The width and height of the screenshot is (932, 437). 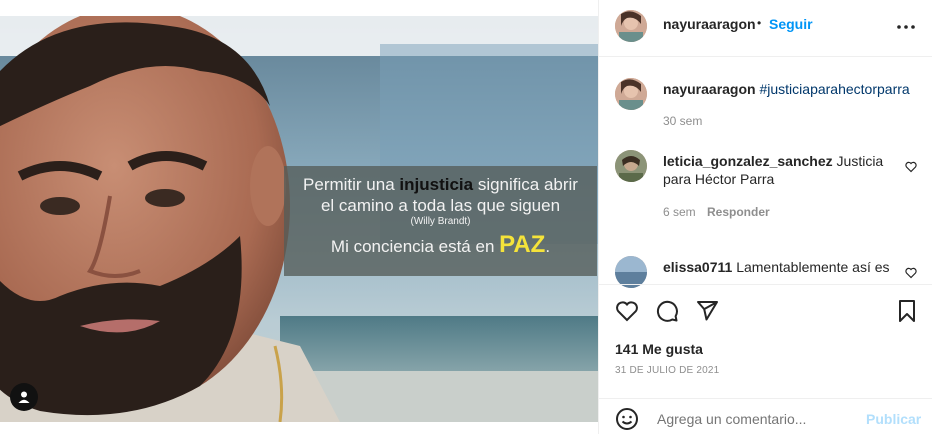 What do you see at coordinates (679, 212) in the screenshot?
I see `comment-1-time: 6 sem` at bounding box center [679, 212].